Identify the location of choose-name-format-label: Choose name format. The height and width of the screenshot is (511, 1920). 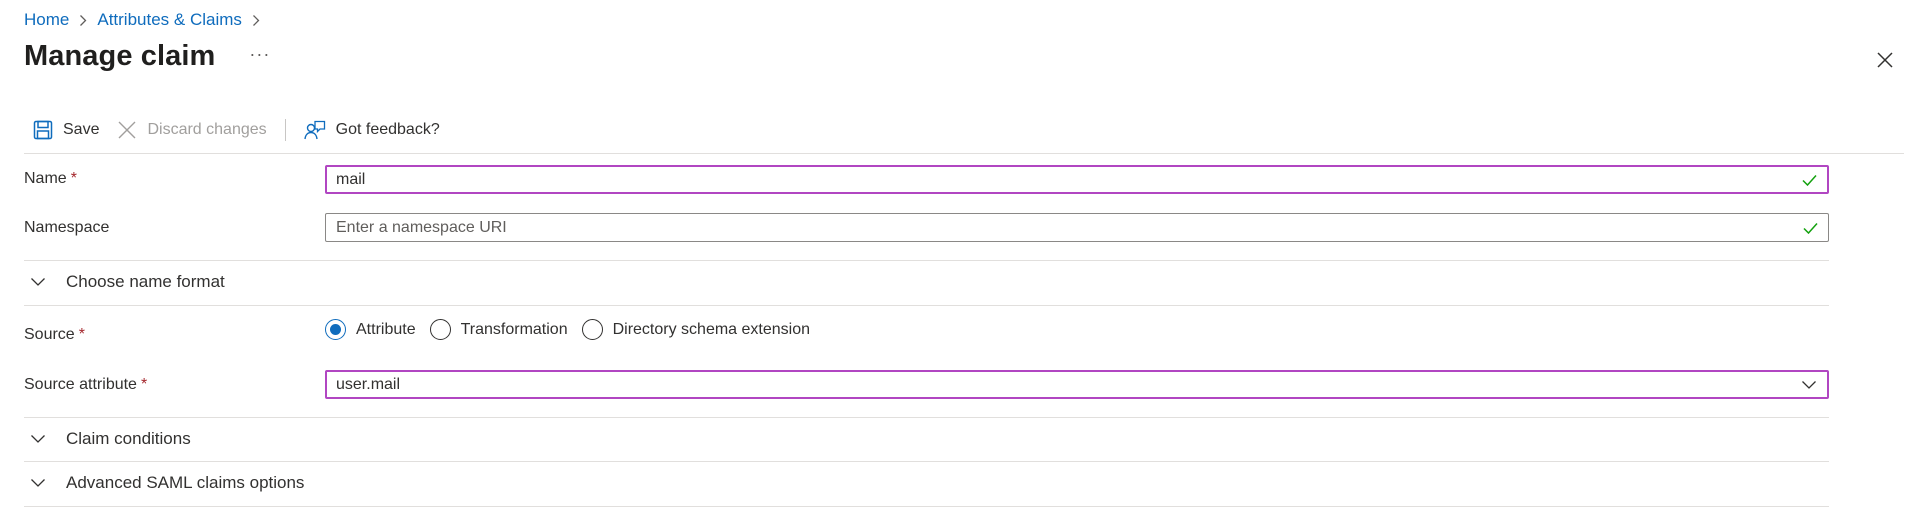
(145, 281).